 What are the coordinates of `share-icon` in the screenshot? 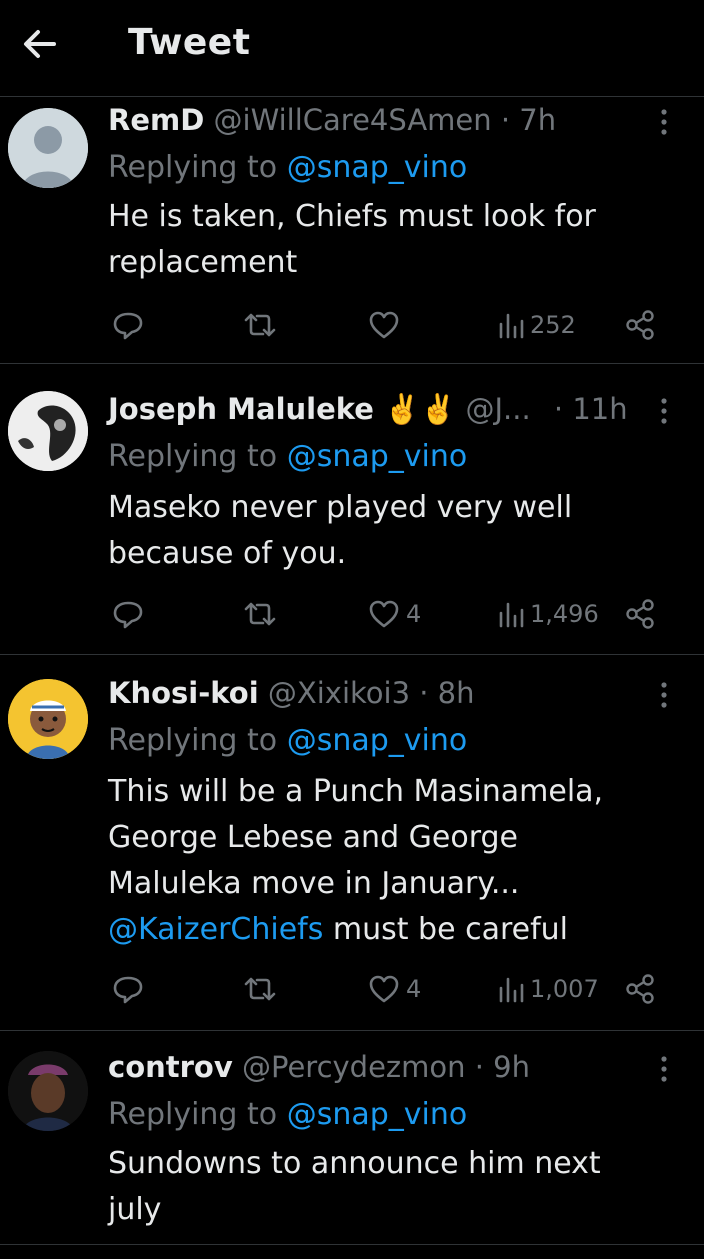 It's located at (640, 325).